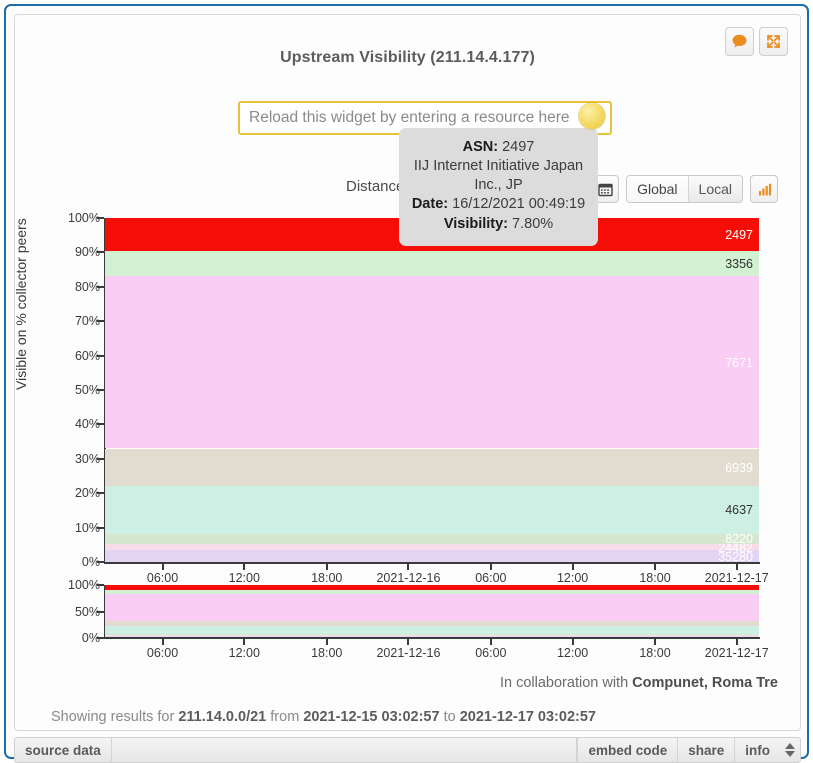  Describe the element at coordinates (87, 390) in the screenshot. I see `y-tick-label: 50%` at that location.